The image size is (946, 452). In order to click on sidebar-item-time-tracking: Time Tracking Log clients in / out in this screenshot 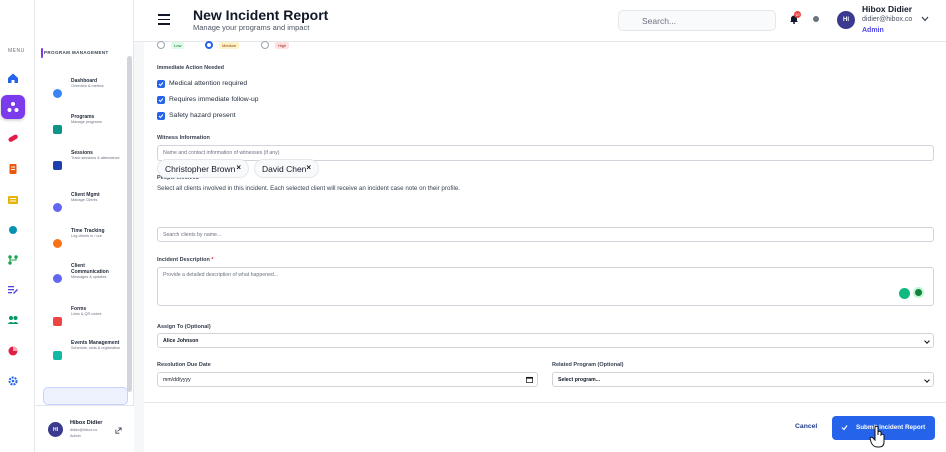, I will do `click(83, 245)`.